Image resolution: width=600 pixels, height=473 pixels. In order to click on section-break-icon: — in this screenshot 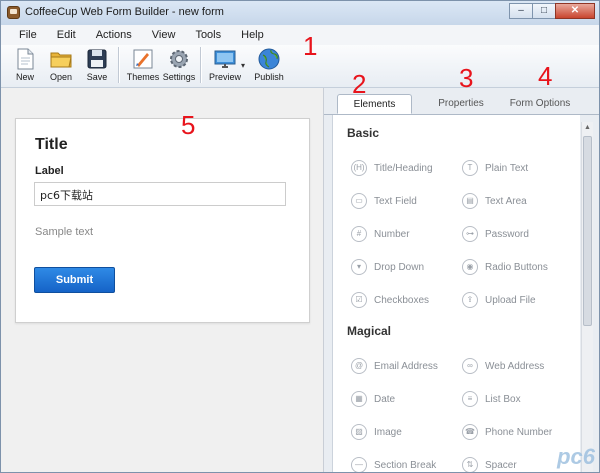, I will do `click(359, 464)`.